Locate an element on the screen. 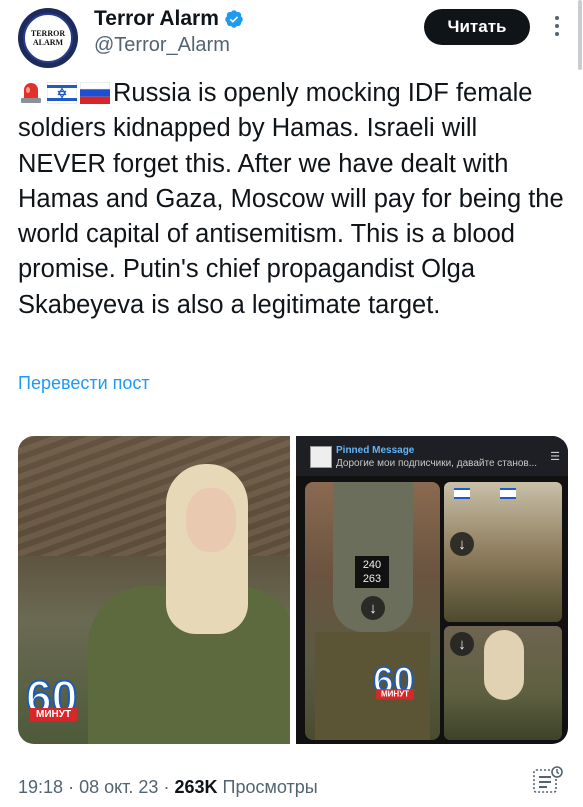 The image size is (583, 807). russia-flag-icon is located at coordinates (95, 93).